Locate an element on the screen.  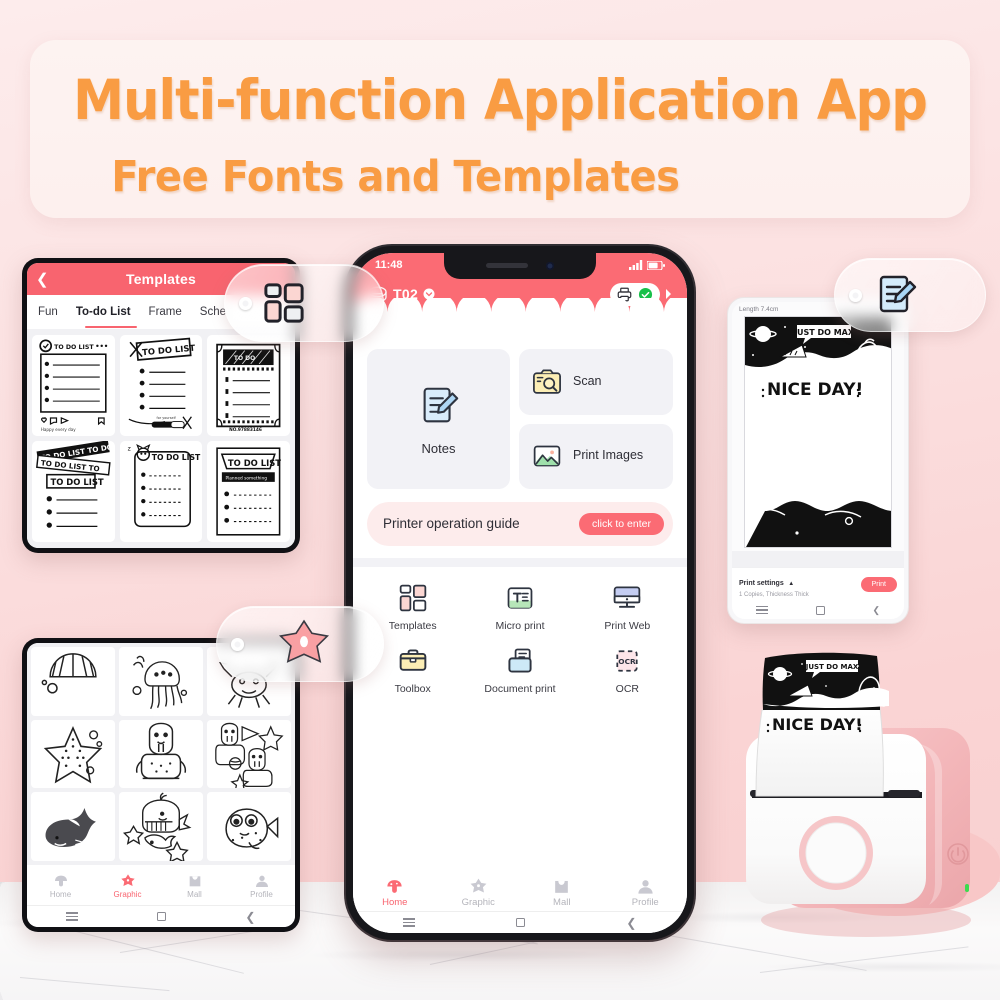
tab-schedule: Sche is located at coordinates (213, 312).